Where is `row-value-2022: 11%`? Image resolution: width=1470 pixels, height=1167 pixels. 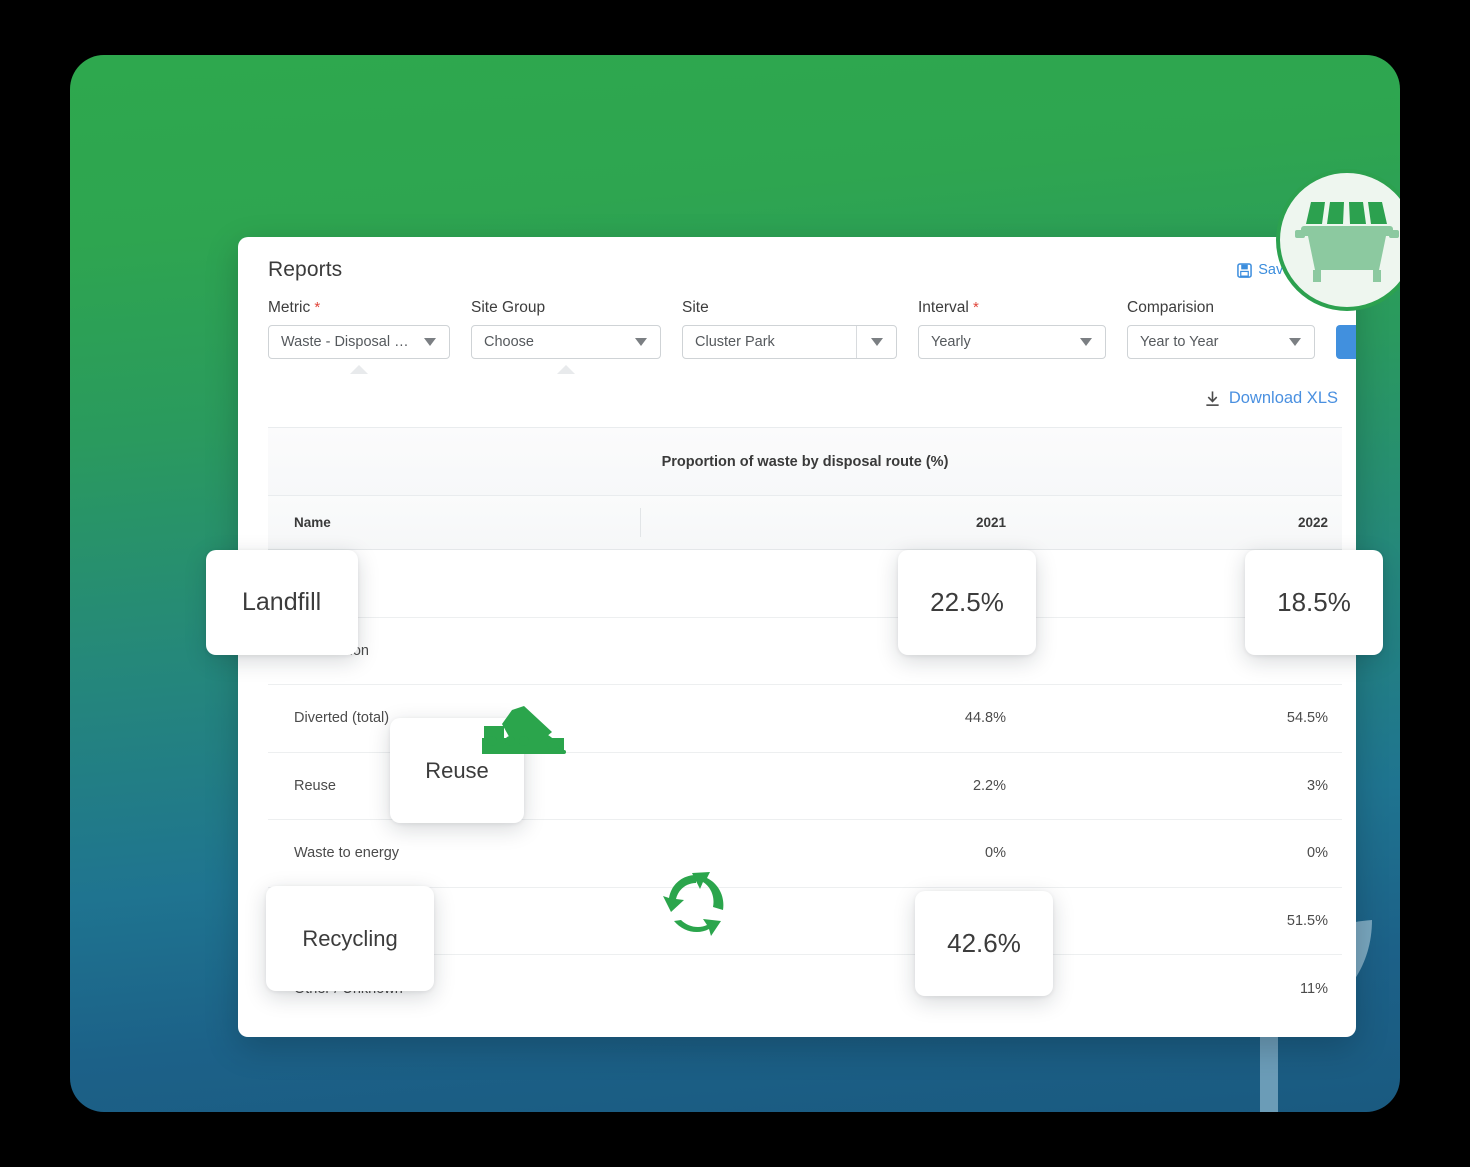
row-value-2022: 11% is located at coordinates (1314, 988).